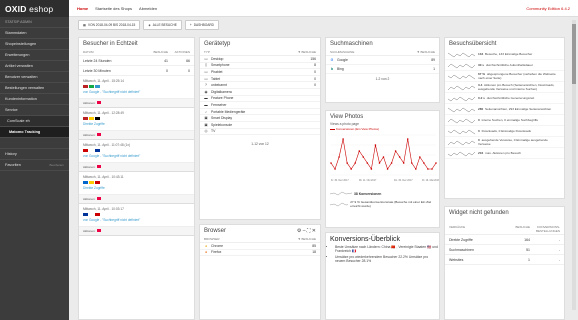 The image size is (578, 320). I want to click on overview-stat: 30 s durchschnittliche Aufenthaltsdauer, so click(504, 65).